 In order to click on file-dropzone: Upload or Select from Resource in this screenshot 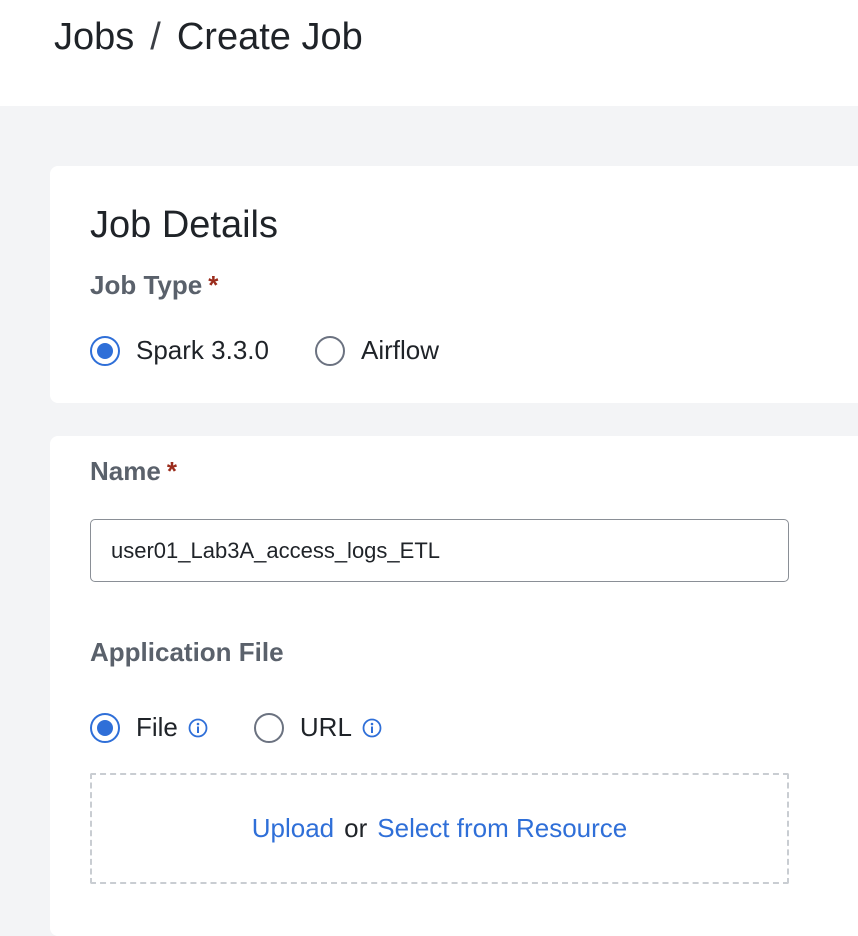, I will do `click(439, 828)`.